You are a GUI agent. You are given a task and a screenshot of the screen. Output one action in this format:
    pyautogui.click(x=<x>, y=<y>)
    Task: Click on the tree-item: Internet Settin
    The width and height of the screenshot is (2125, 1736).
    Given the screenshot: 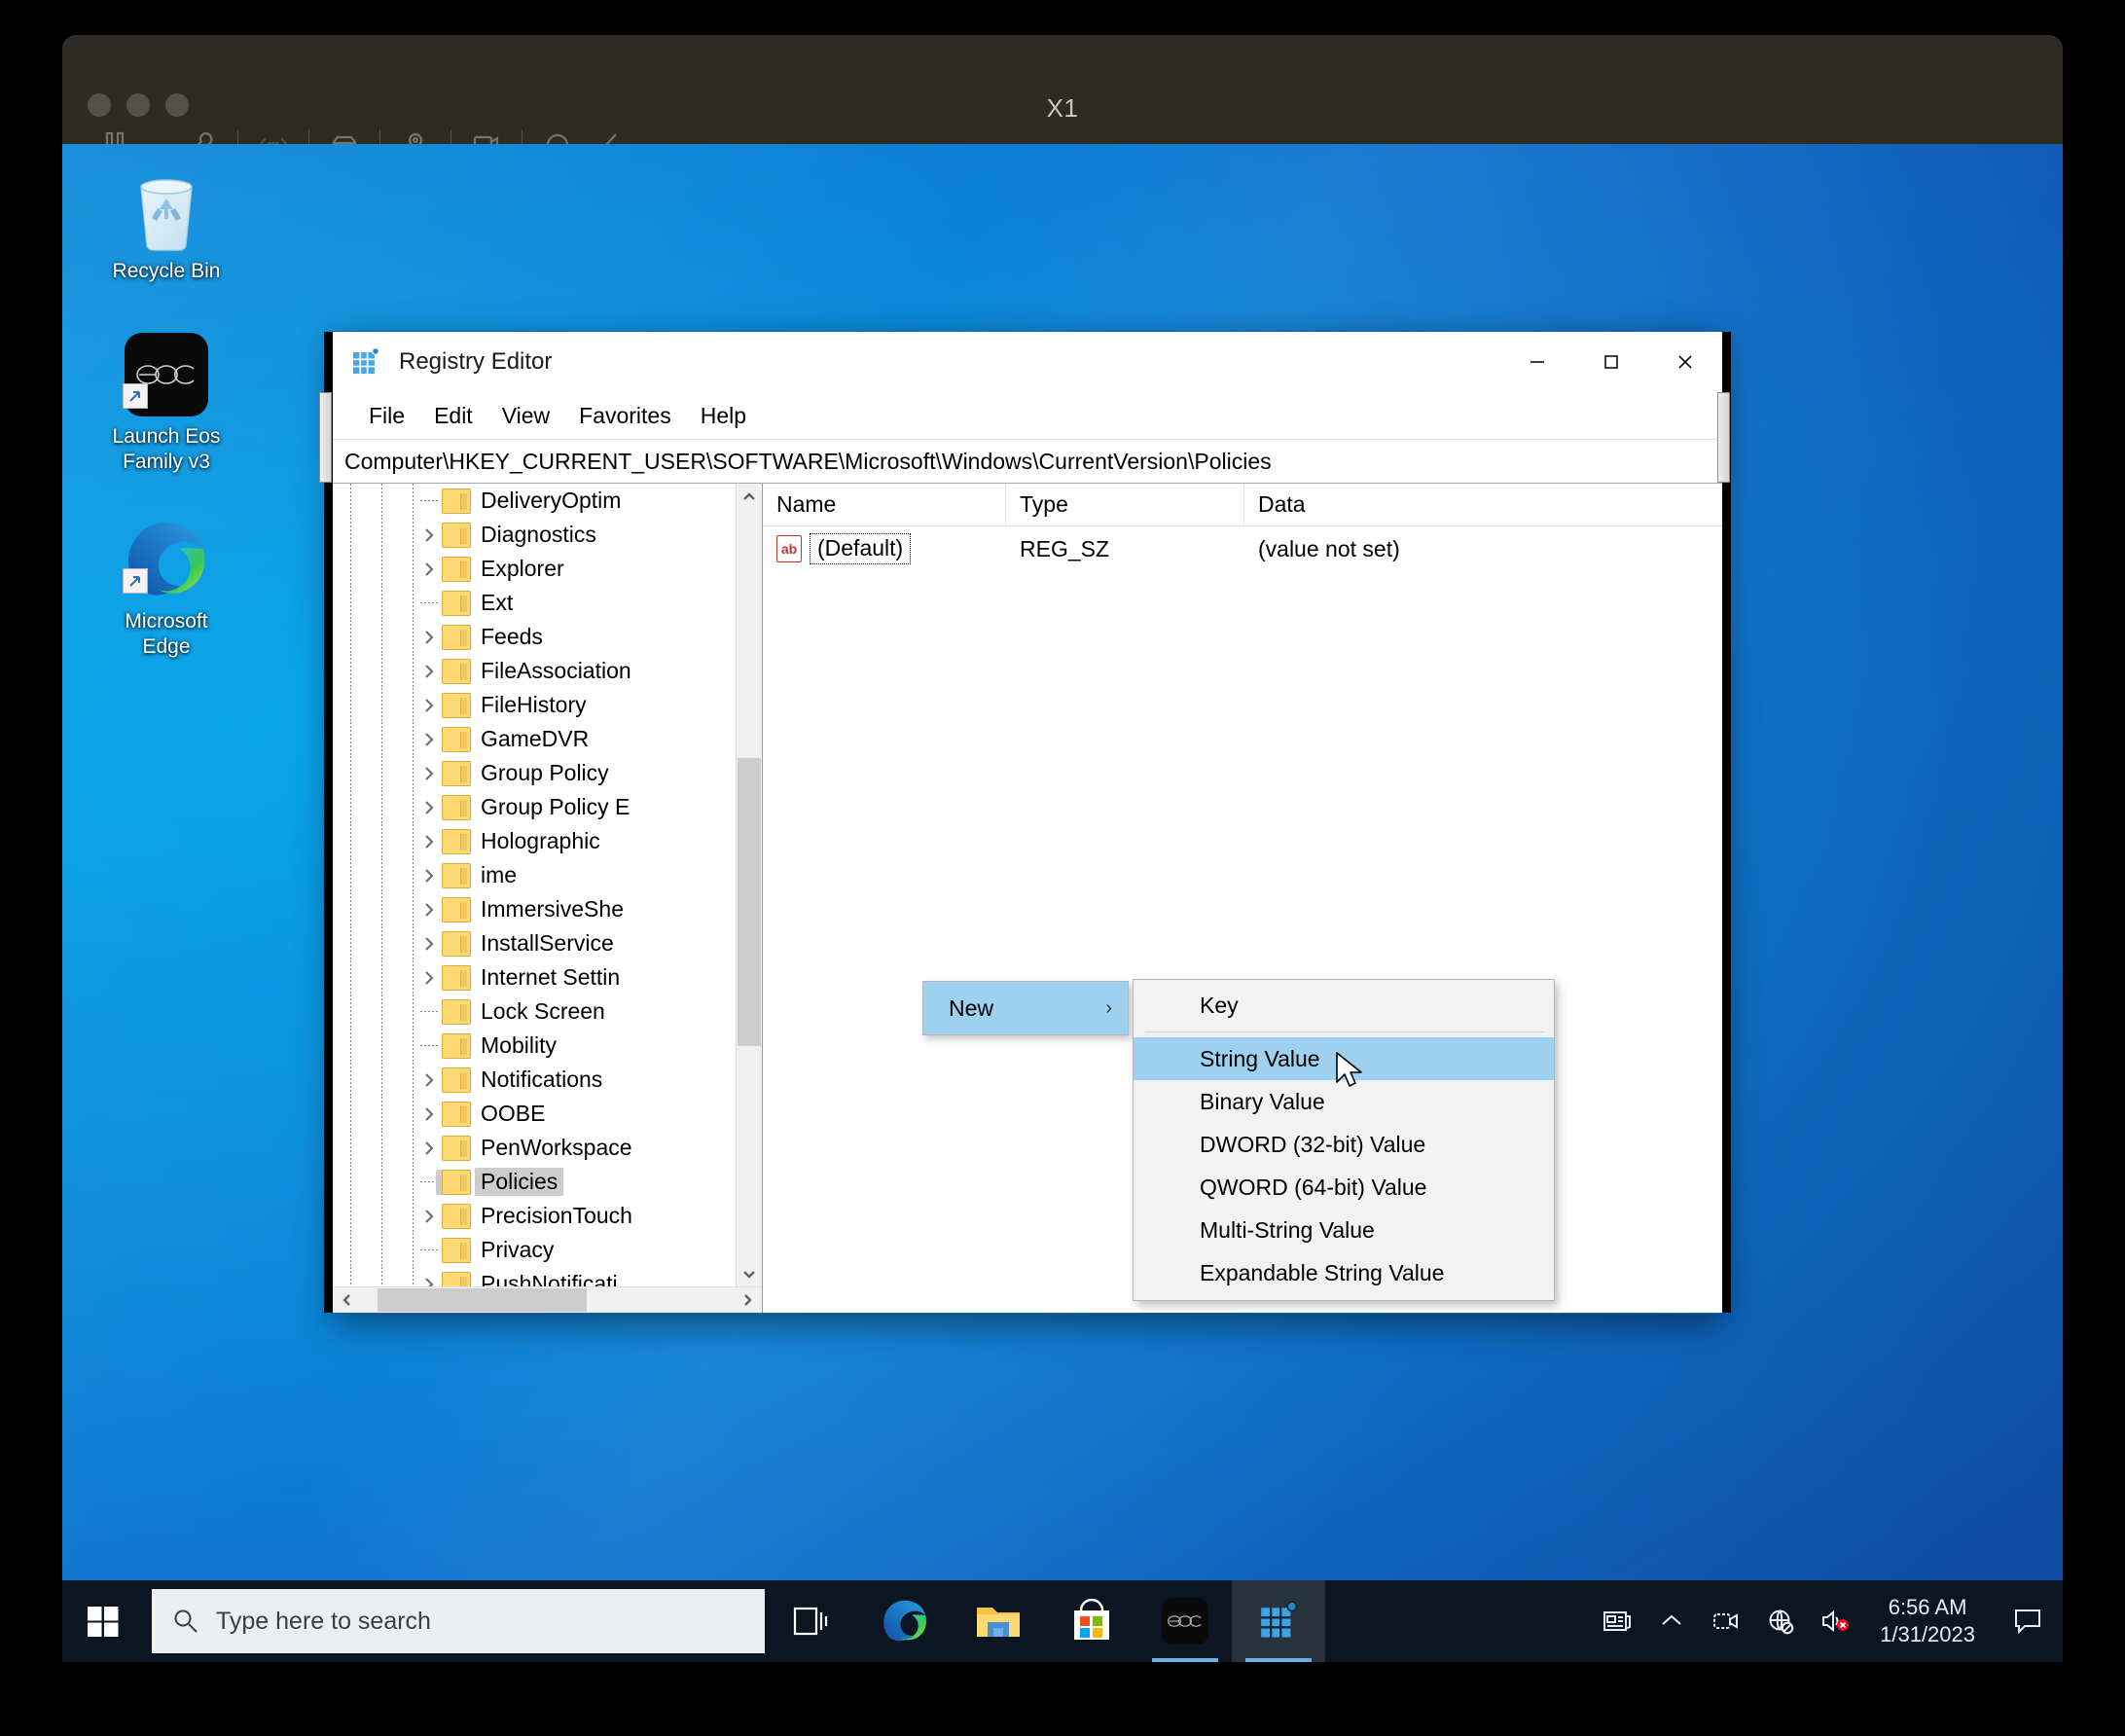 What is the action you would take?
    pyautogui.click(x=541, y=978)
    